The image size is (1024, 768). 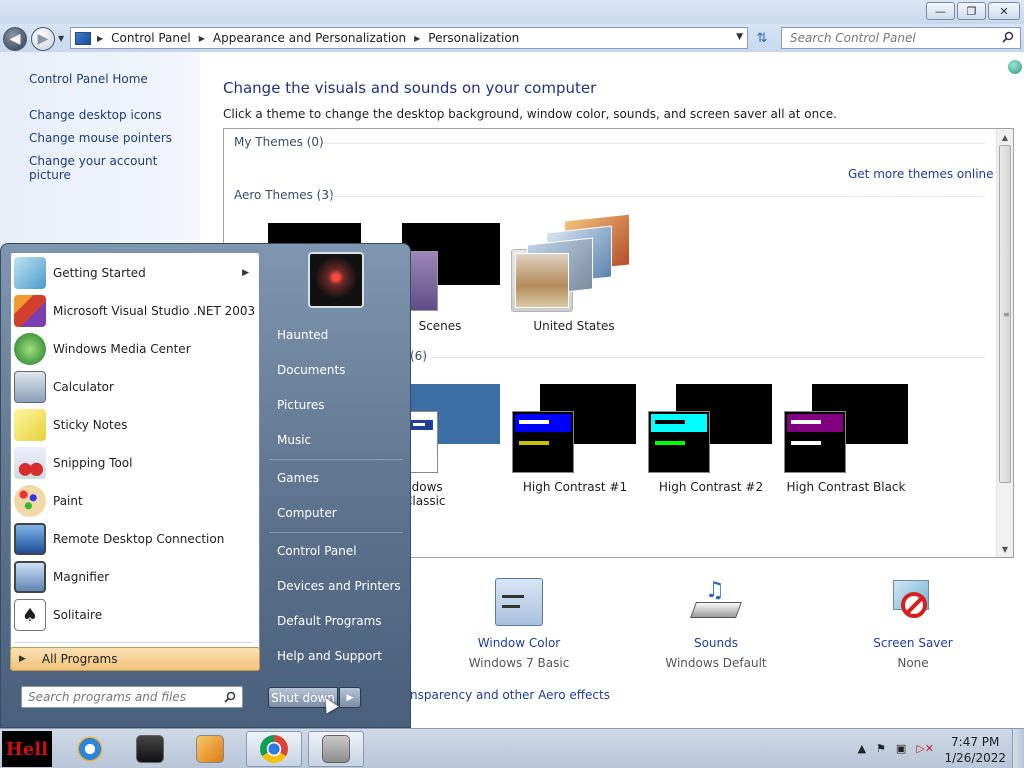 What do you see at coordinates (510, 695) in the screenshot?
I see `aero-effects-link: nsparency and other Aero effects` at bounding box center [510, 695].